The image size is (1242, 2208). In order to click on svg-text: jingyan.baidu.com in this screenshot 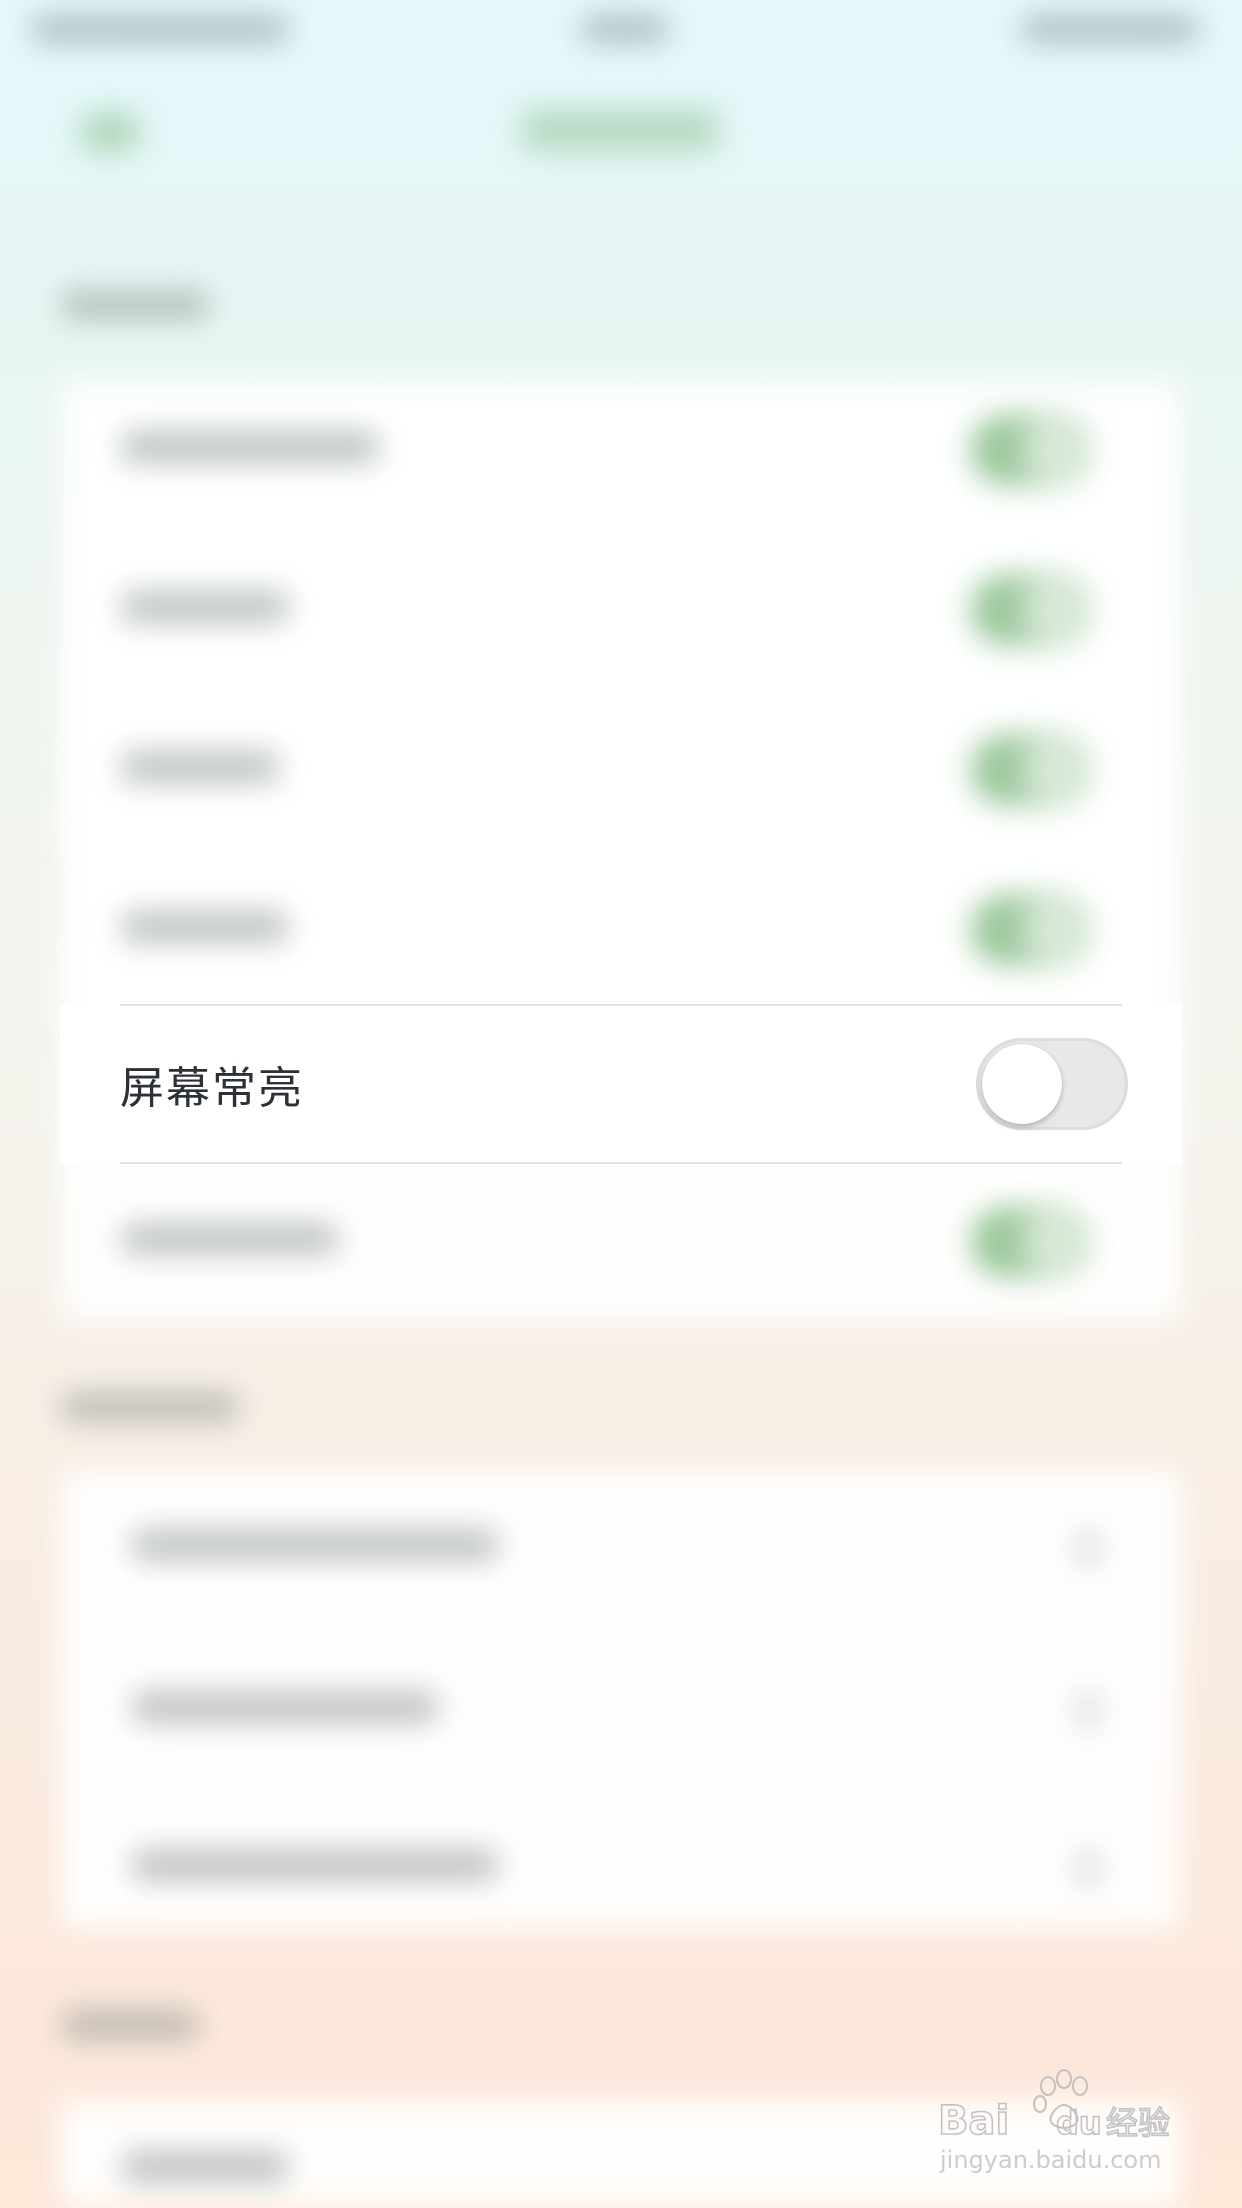, I will do `click(1050, 2160)`.